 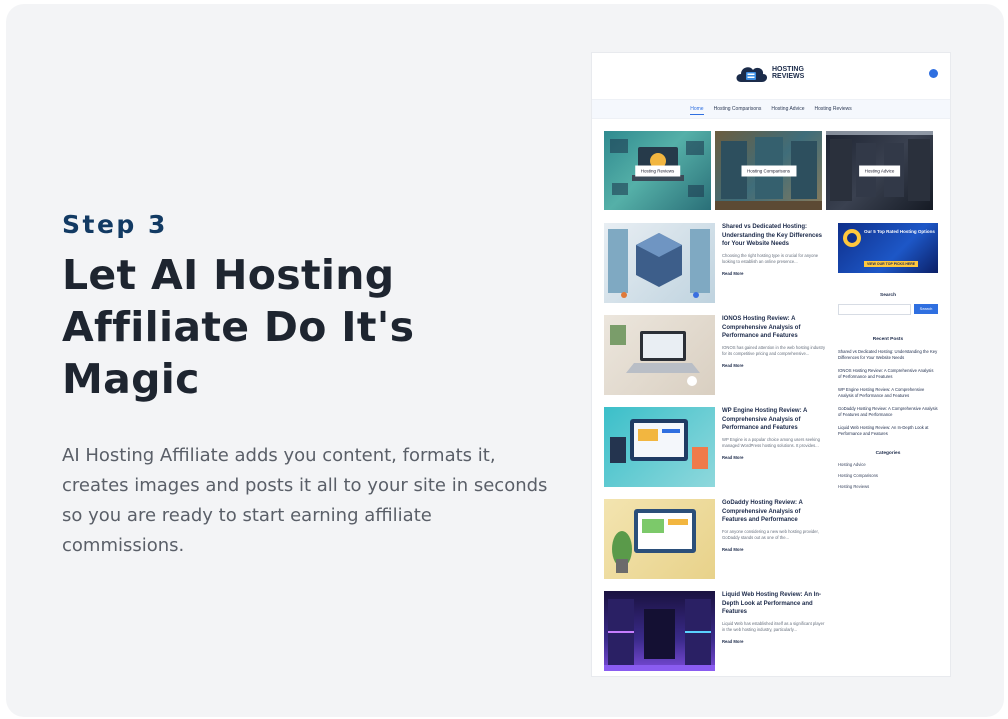 What do you see at coordinates (888, 453) in the screenshot?
I see `categories-title: Categories` at bounding box center [888, 453].